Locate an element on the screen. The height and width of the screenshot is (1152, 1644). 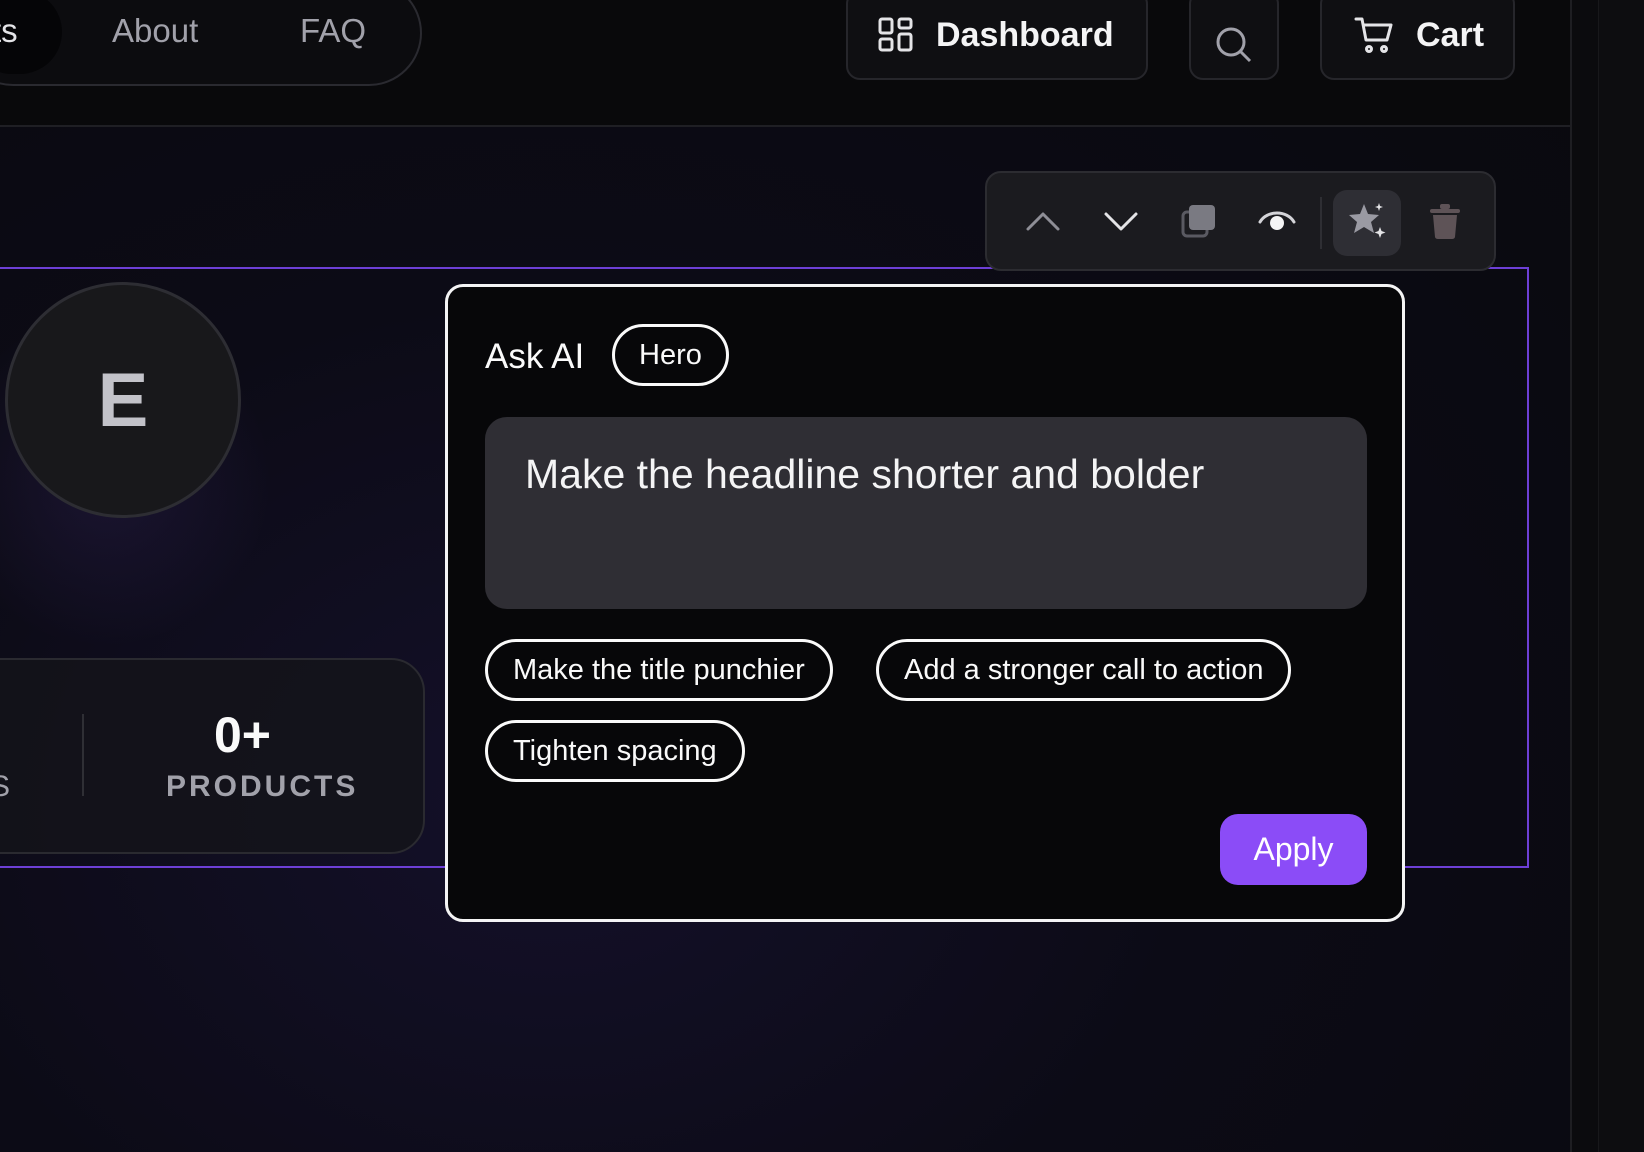
suggestion-chip: Tighten spacing is located at coordinates (615, 751).